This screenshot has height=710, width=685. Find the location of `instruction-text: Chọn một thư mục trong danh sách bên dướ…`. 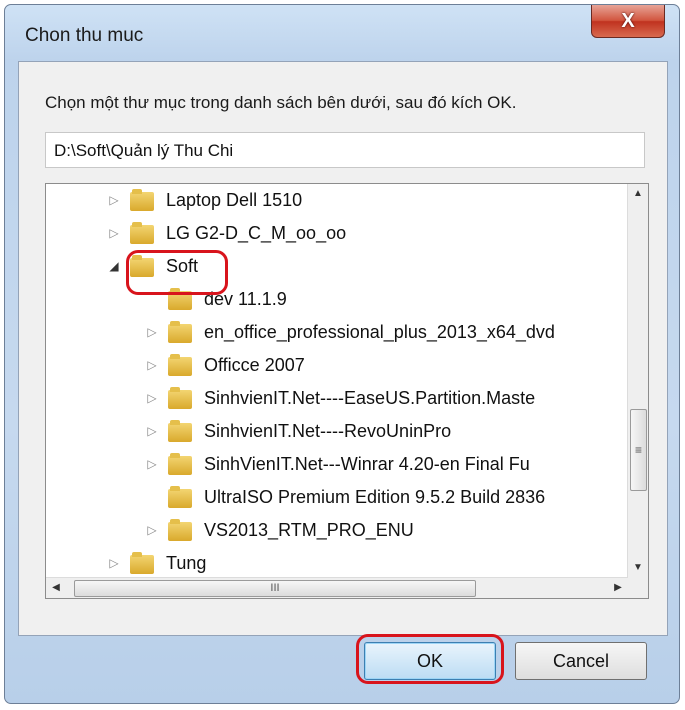

instruction-text: Chọn một thư mục trong danh sách bên dướ… is located at coordinates (281, 102).